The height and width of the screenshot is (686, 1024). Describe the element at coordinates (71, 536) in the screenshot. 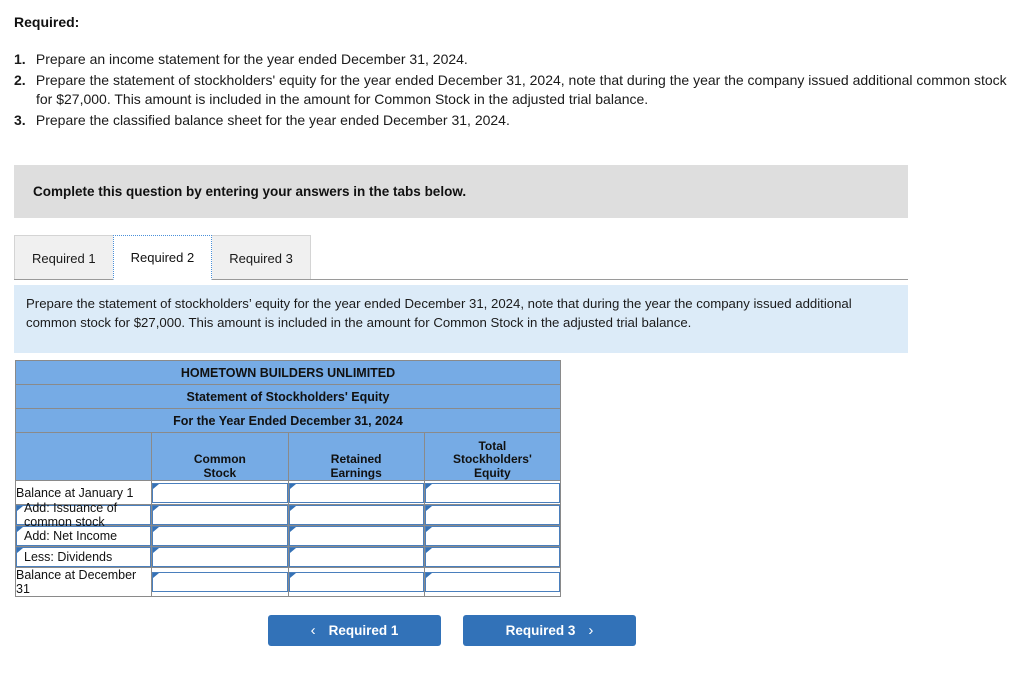

I see `row-label-text: Add: Net Income` at that location.